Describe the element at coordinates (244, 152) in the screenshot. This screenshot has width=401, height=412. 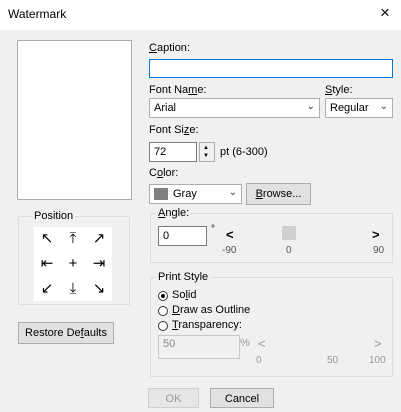
I see `font-size-unit: pt (6-300)` at that location.